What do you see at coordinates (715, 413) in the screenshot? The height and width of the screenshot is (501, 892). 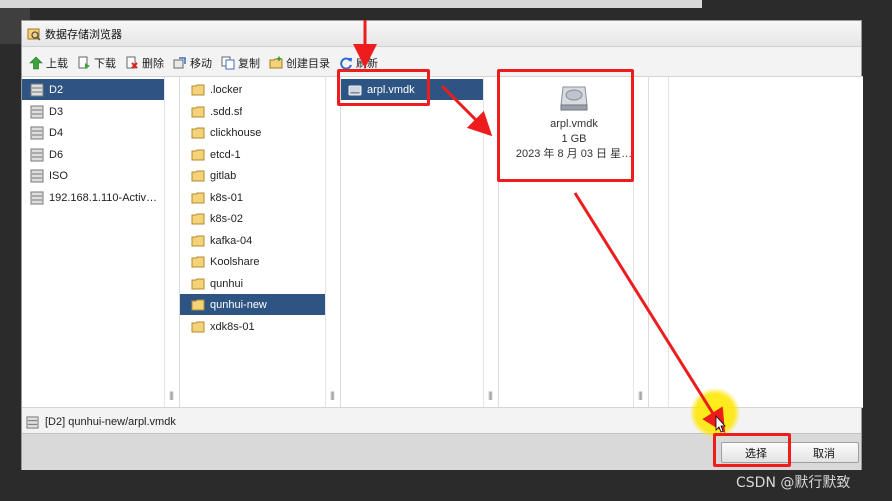 I see `cursor-highlight` at bounding box center [715, 413].